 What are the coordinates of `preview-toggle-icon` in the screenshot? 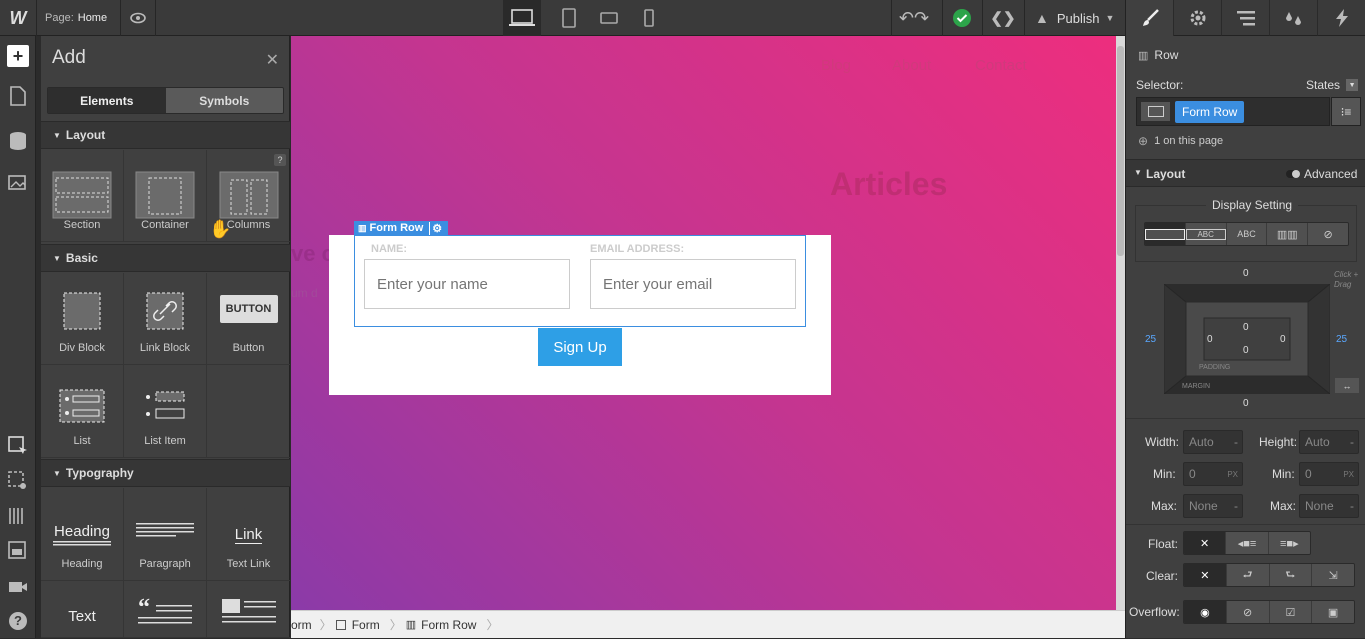 It's located at (18, 481).